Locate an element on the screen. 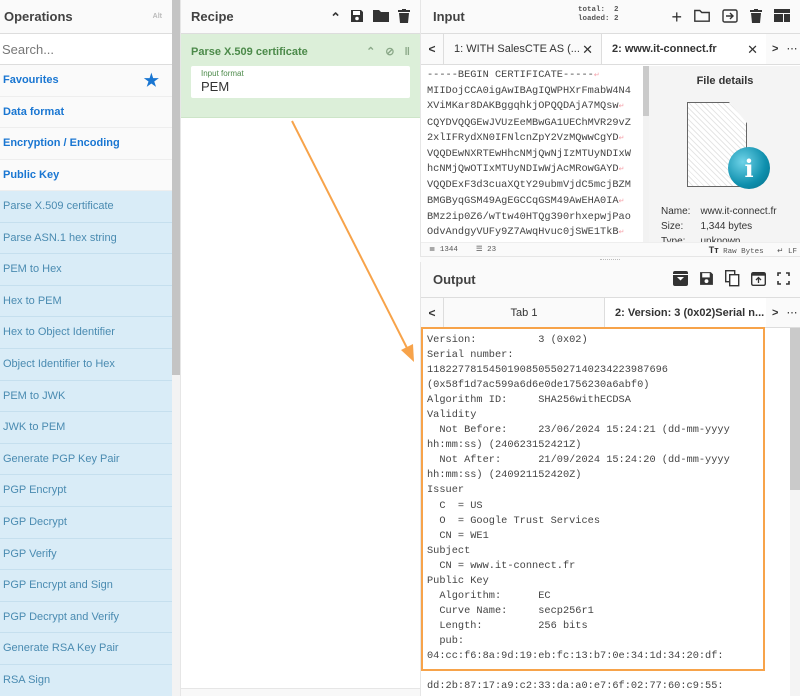 This screenshot has width=800, height=696. fullscreen-icon is located at coordinates (783, 280).